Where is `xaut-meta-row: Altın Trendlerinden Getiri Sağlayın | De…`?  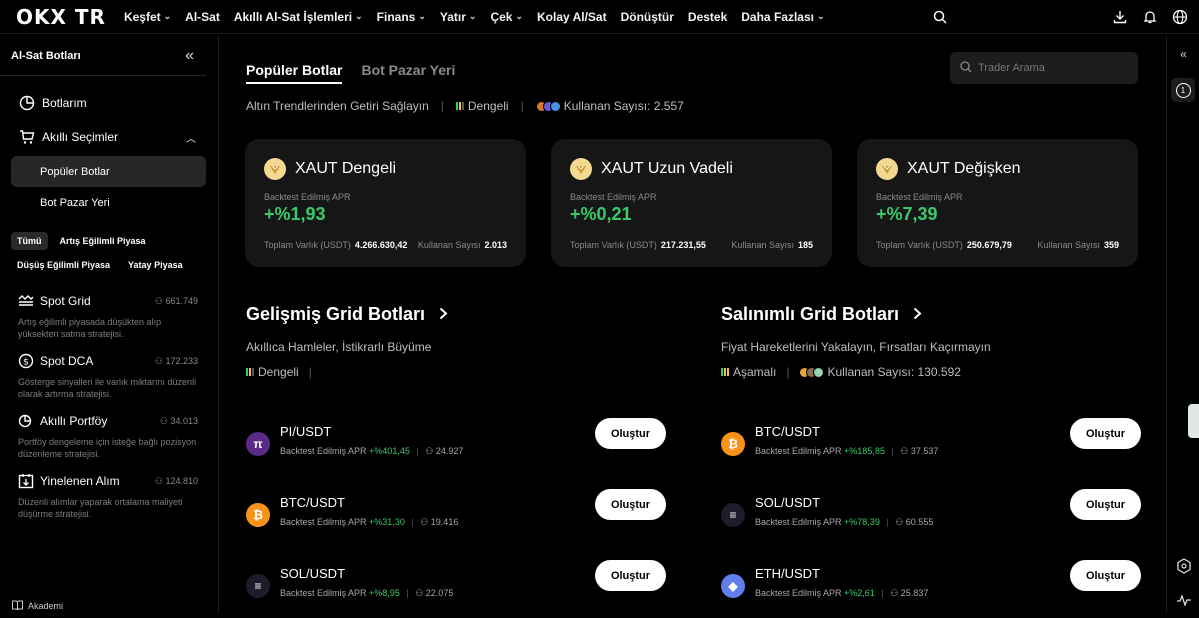 xaut-meta-row: Altın Trendlerinden Getiri Sağlayın | De… is located at coordinates (465, 106).